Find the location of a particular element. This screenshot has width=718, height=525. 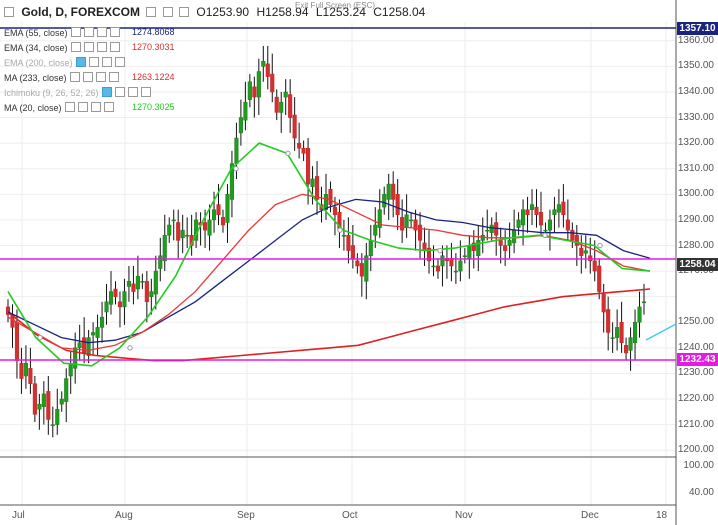

indicator-label: EMA (34, close) is located at coordinates (36, 48).